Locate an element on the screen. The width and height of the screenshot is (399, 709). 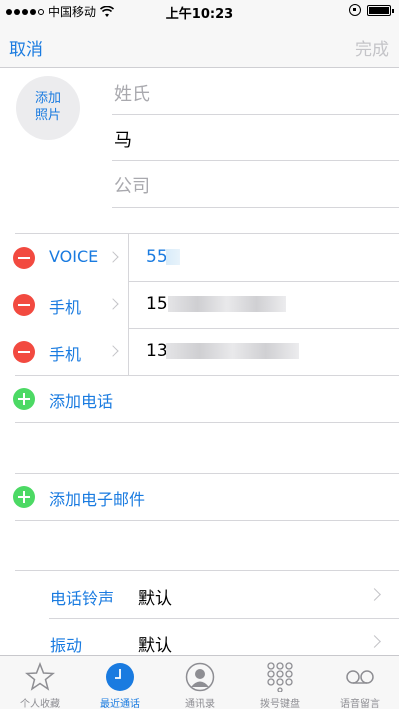
tab-contacts: 通讯录 is located at coordinates (200, 682).